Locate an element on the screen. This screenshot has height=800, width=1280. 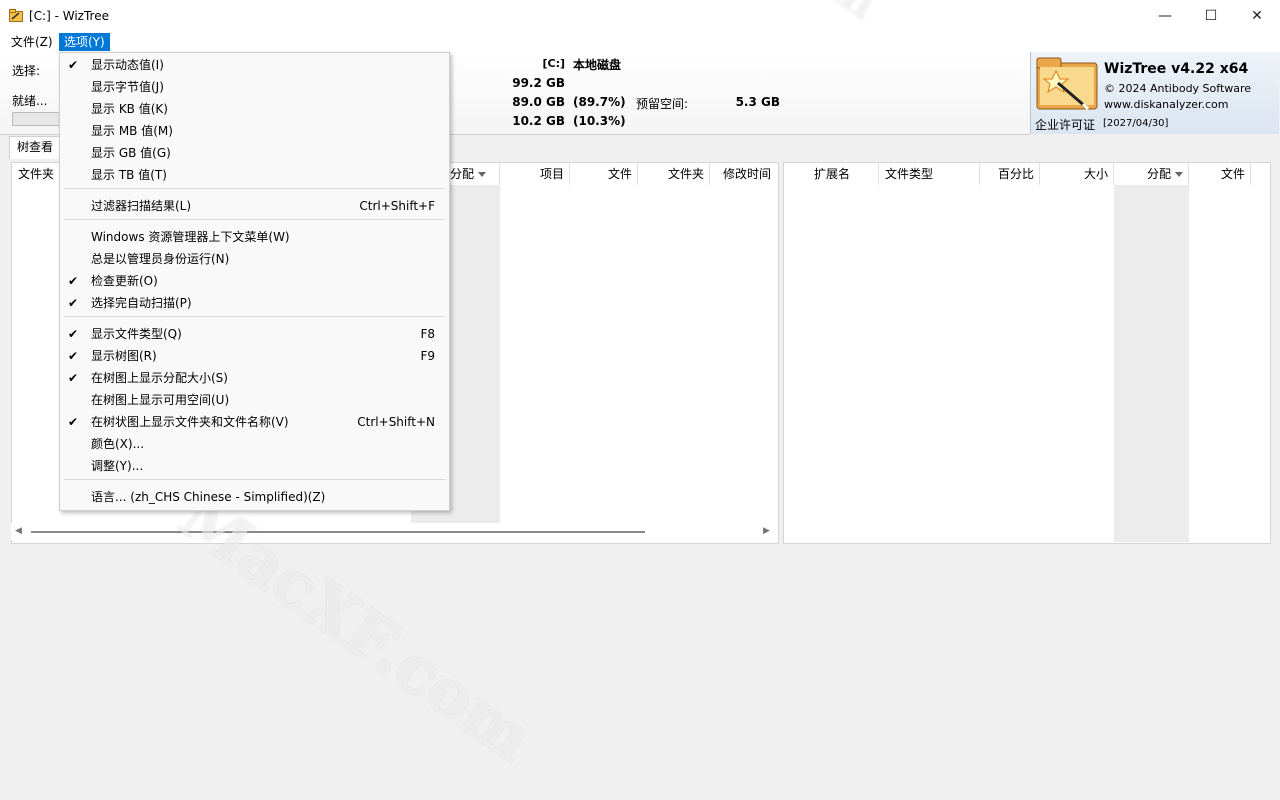
title-bar: [C:] - WizTree — ☐ ✕ is located at coordinates (640, 16).